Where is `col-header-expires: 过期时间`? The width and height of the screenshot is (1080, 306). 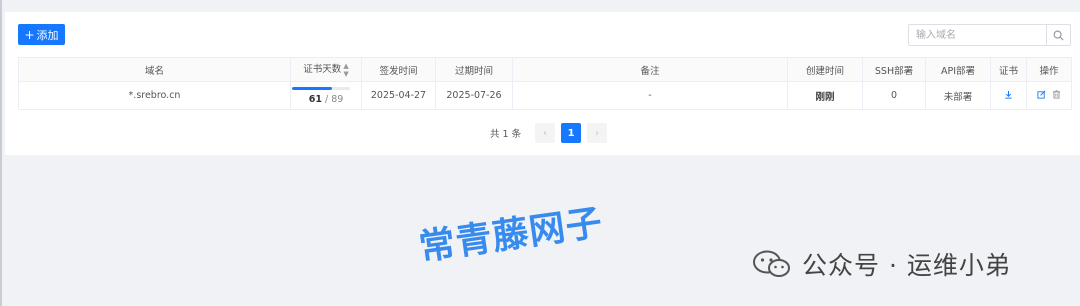 col-header-expires: 过期时间 is located at coordinates (474, 69).